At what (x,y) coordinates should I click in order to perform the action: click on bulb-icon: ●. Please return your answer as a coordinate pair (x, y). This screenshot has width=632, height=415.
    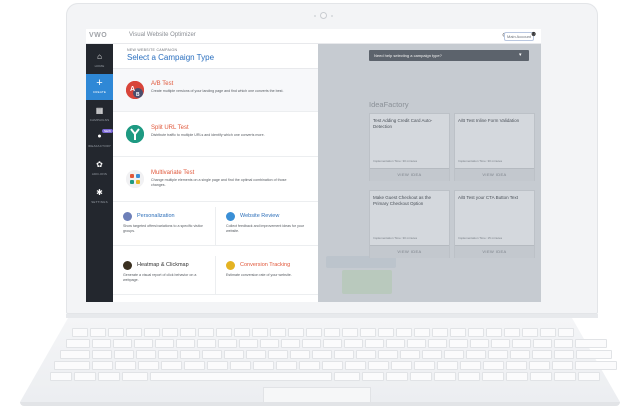
    Looking at the image, I should click on (99, 136).